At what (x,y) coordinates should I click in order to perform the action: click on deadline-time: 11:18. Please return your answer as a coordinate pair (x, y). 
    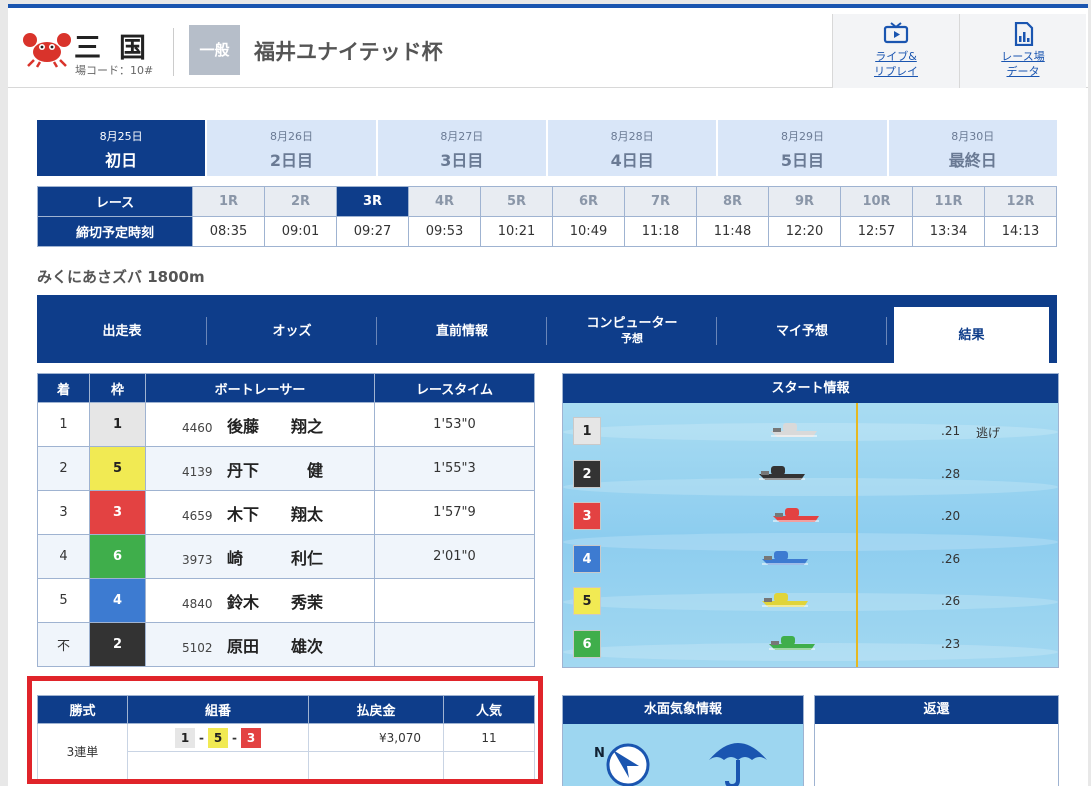
    Looking at the image, I should click on (660, 231).